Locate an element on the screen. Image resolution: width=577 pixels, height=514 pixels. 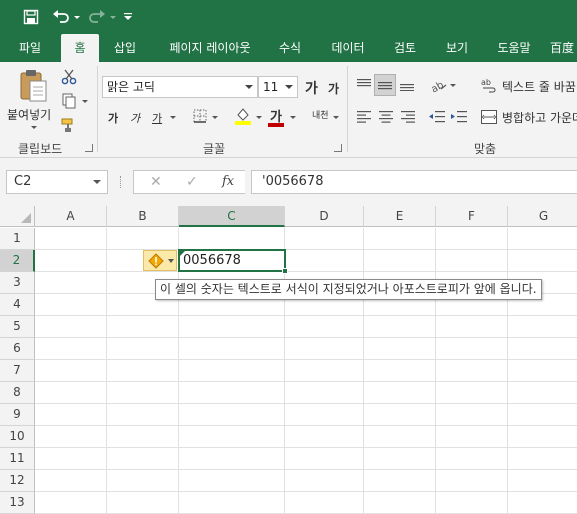
row-header-11: 11 is located at coordinates (17, 459).